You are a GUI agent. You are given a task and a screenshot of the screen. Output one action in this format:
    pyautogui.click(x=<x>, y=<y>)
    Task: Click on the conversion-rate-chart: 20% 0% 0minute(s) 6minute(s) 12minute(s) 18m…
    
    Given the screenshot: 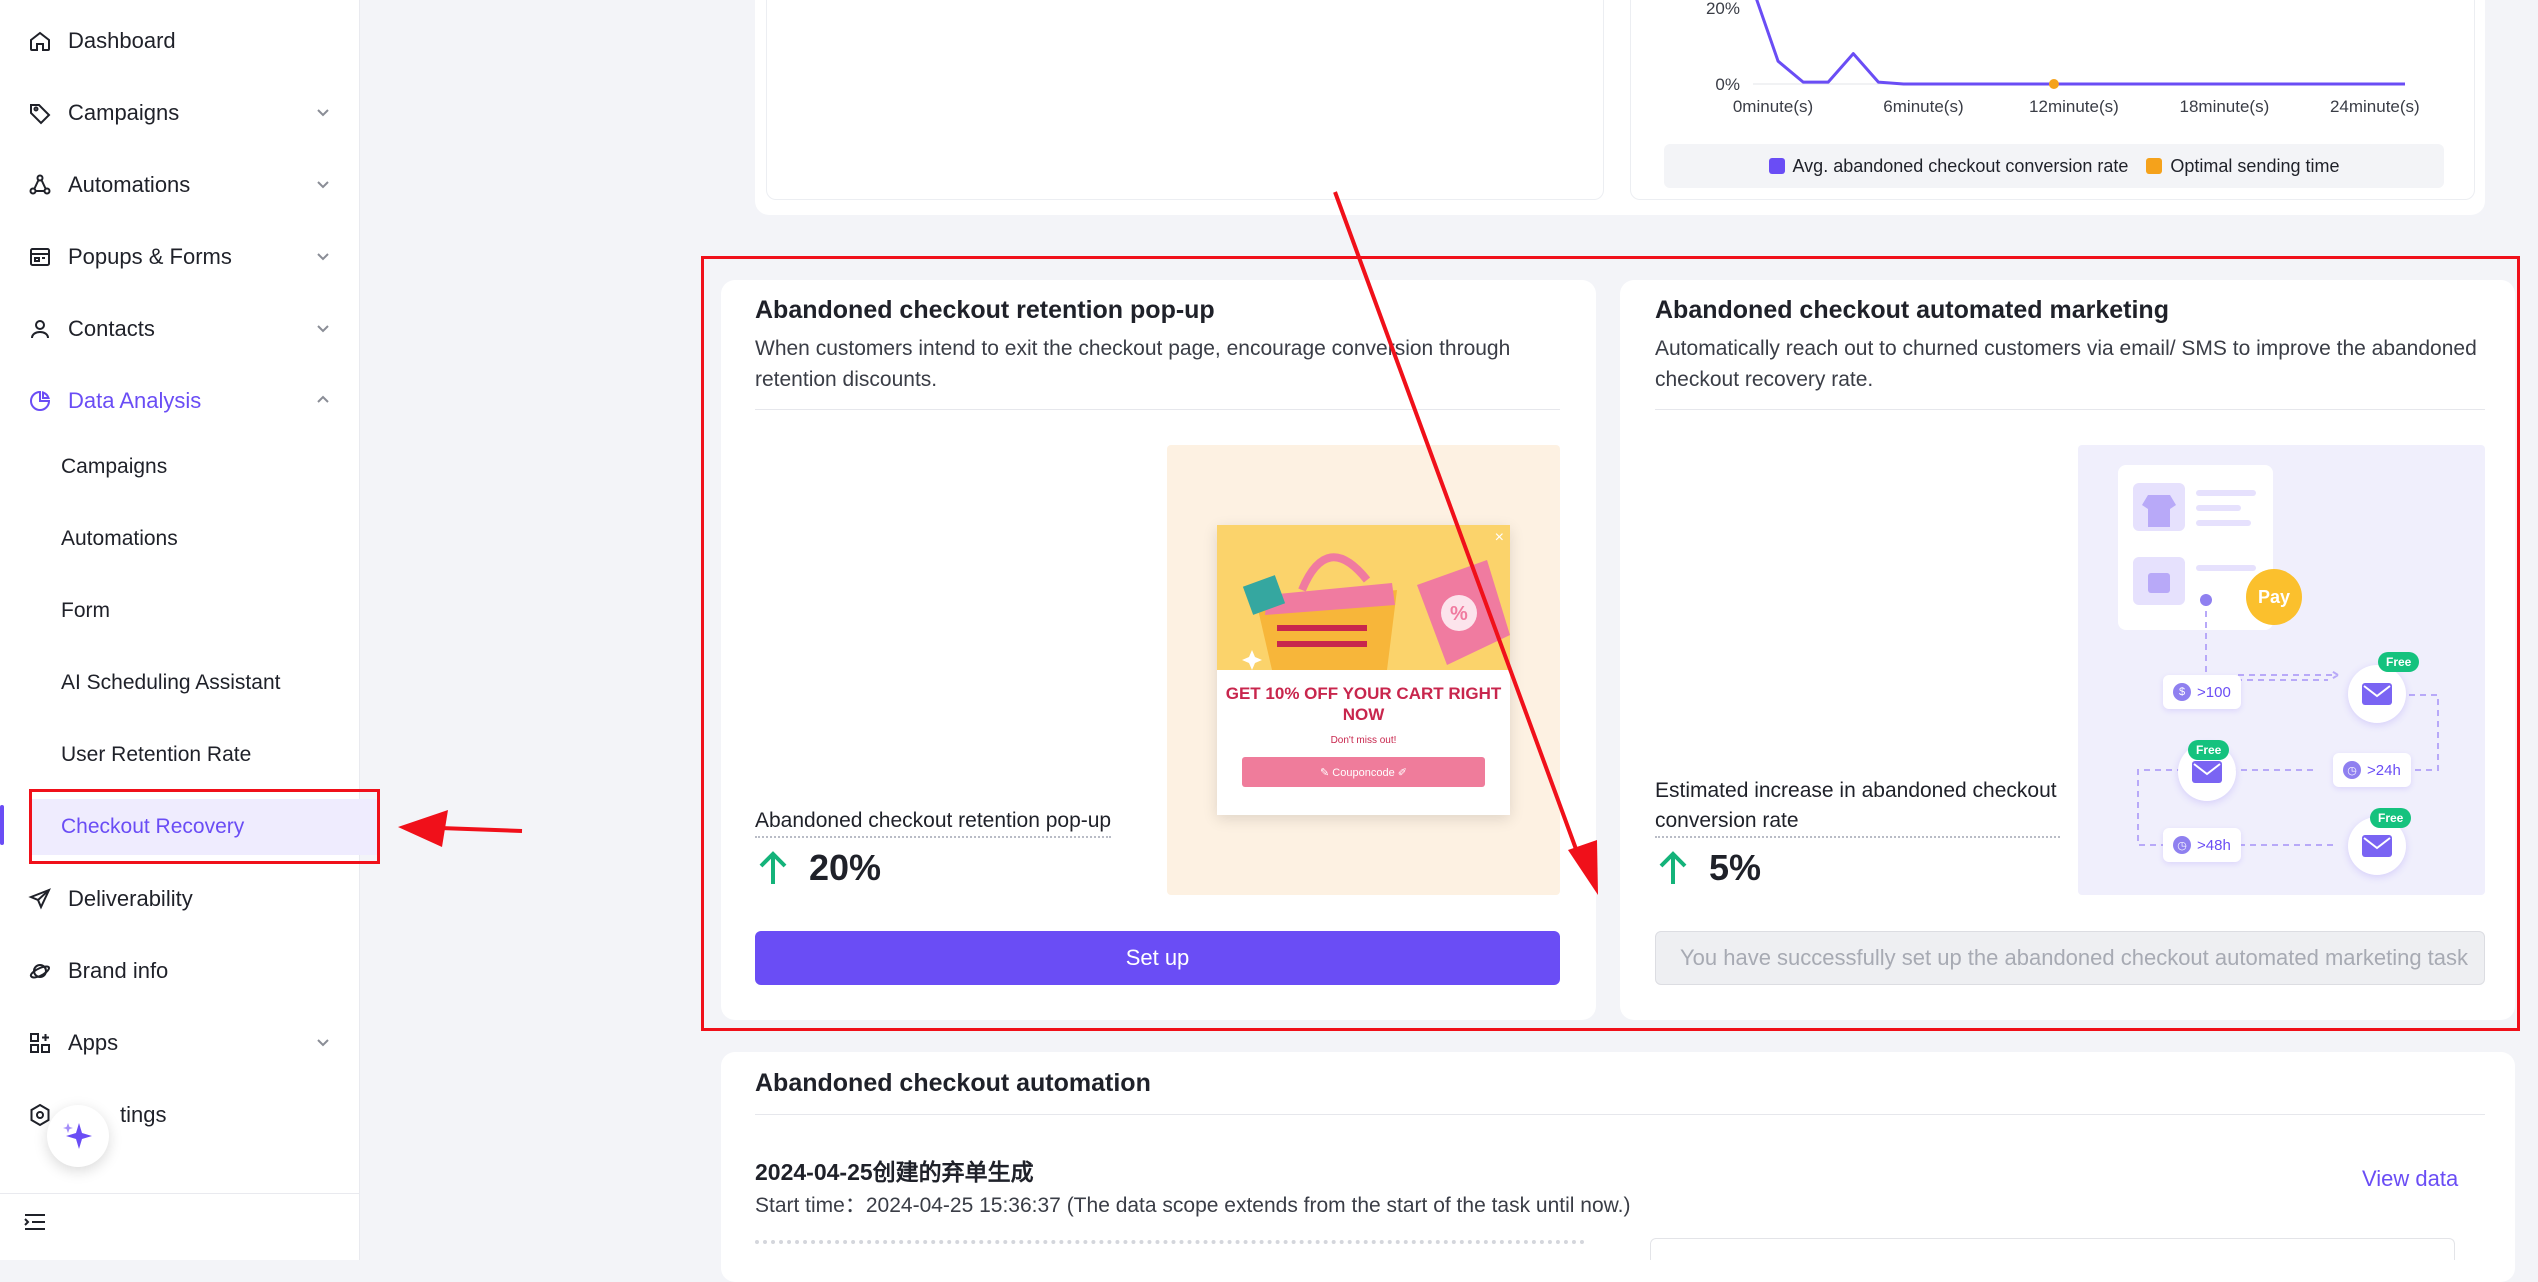 What is the action you would take?
    pyautogui.click(x=2063, y=58)
    